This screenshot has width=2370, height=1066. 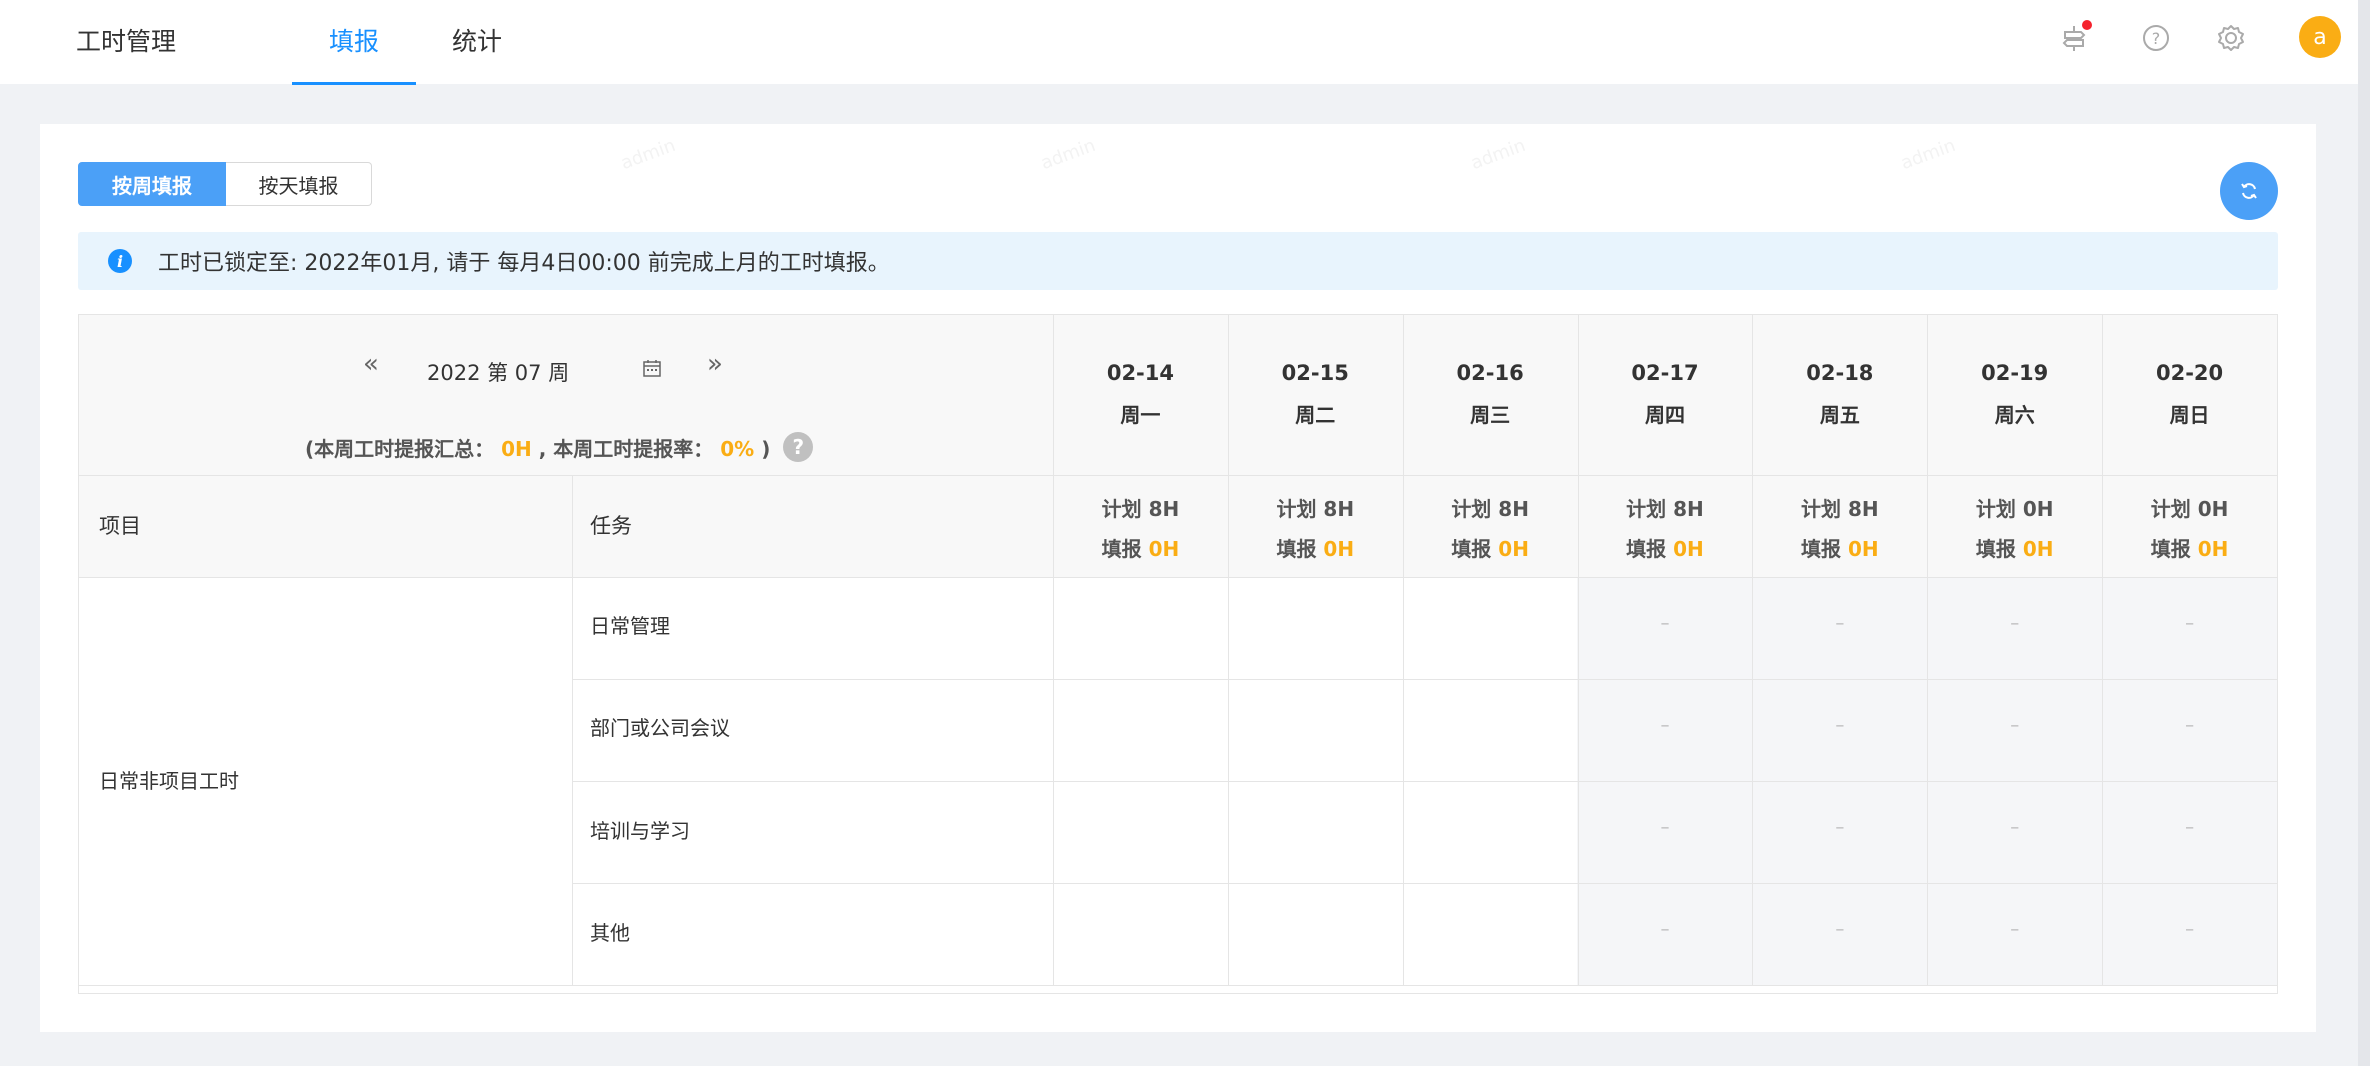 I want to click on next-week-button: », so click(x=715, y=364).